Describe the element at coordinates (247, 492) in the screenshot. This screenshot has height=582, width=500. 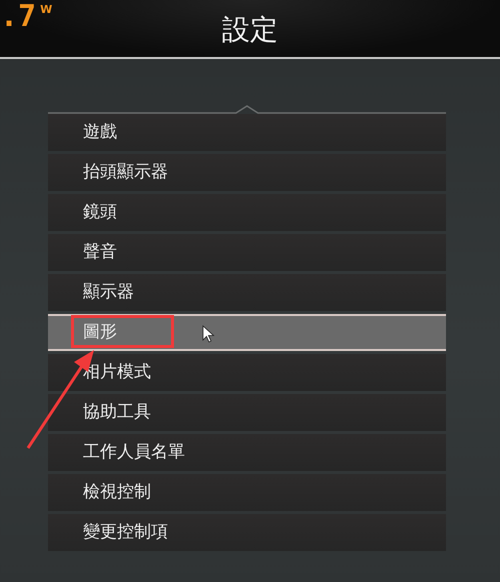
I see `menu-item: 檢視控制` at that location.